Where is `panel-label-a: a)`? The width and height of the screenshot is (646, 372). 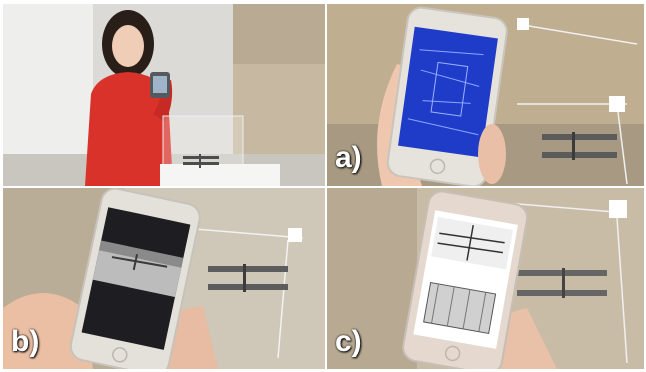
panel-label-a: a) is located at coordinates (348, 157).